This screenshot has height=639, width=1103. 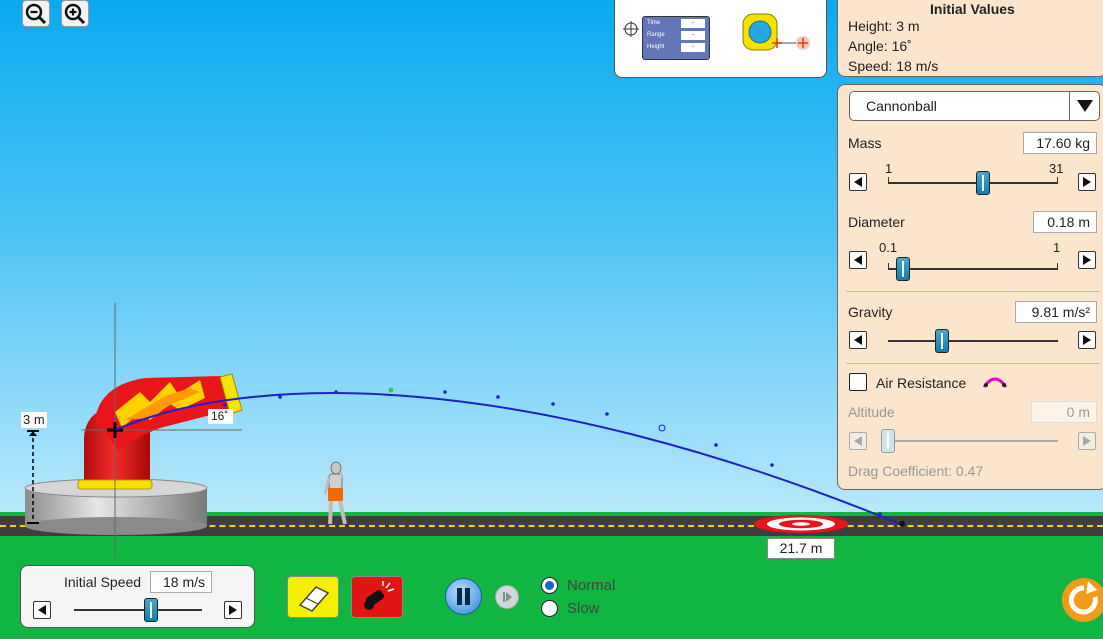 What do you see at coordinates (974, 106) in the screenshot?
I see `projectile-dropdown: Cannonball` at bounding box center [974, 106].